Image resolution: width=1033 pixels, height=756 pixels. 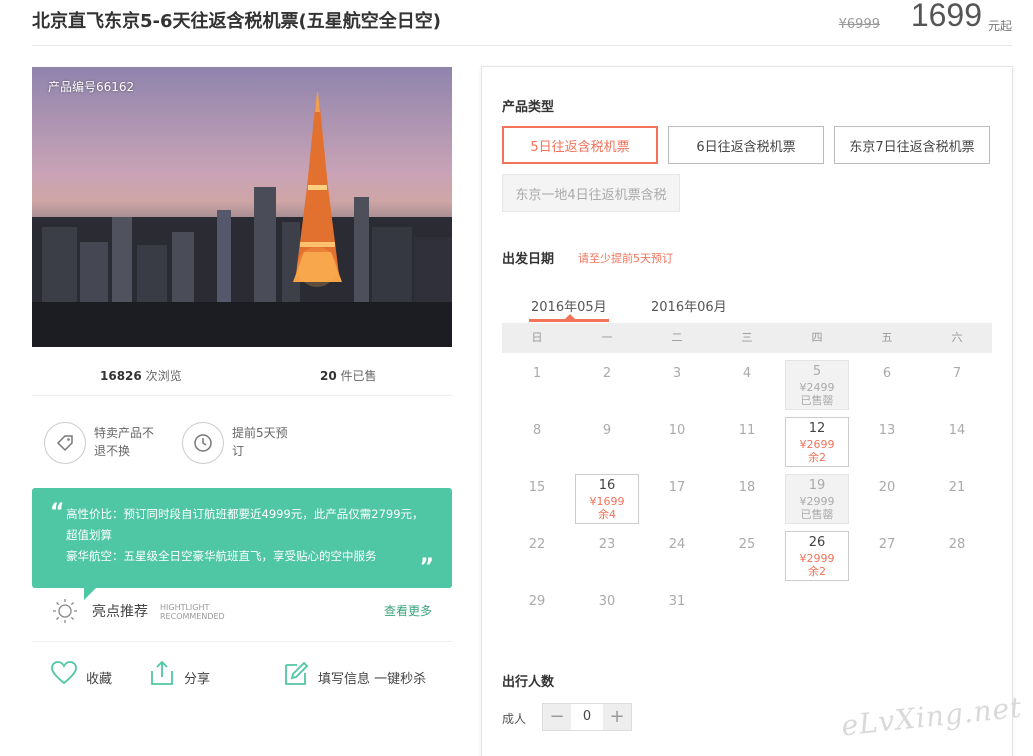 What do you see at coordinates (607, 514) in the screenshot?
I see `day-remaining: 余4` at bounding box center [607, 514].